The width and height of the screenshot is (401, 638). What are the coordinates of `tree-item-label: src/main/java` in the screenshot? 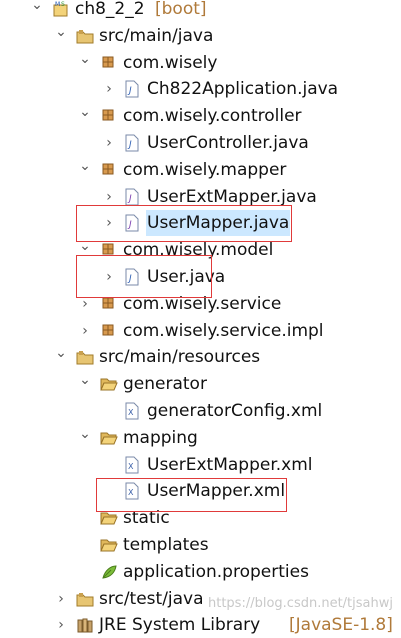 It's located at (156, 36).